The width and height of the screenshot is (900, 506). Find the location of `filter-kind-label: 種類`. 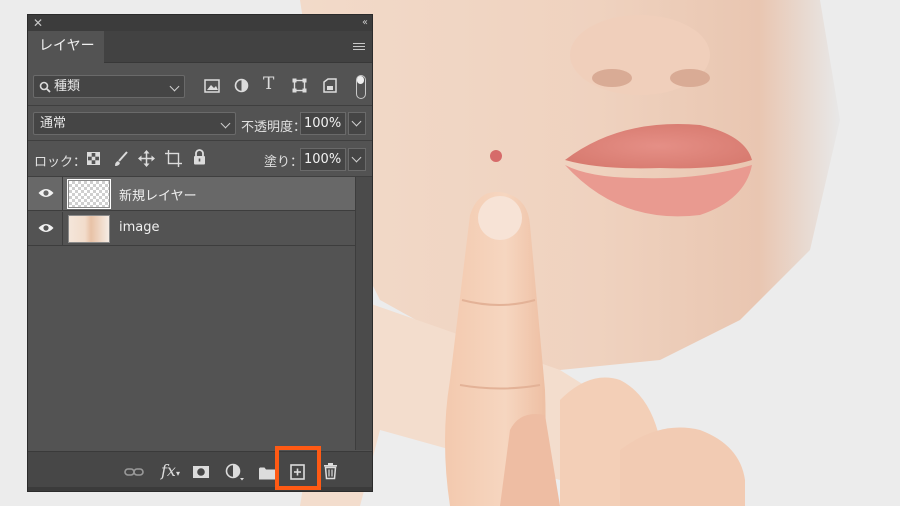

filter-kind-label: 種類 is located at coordinates (67, 86).